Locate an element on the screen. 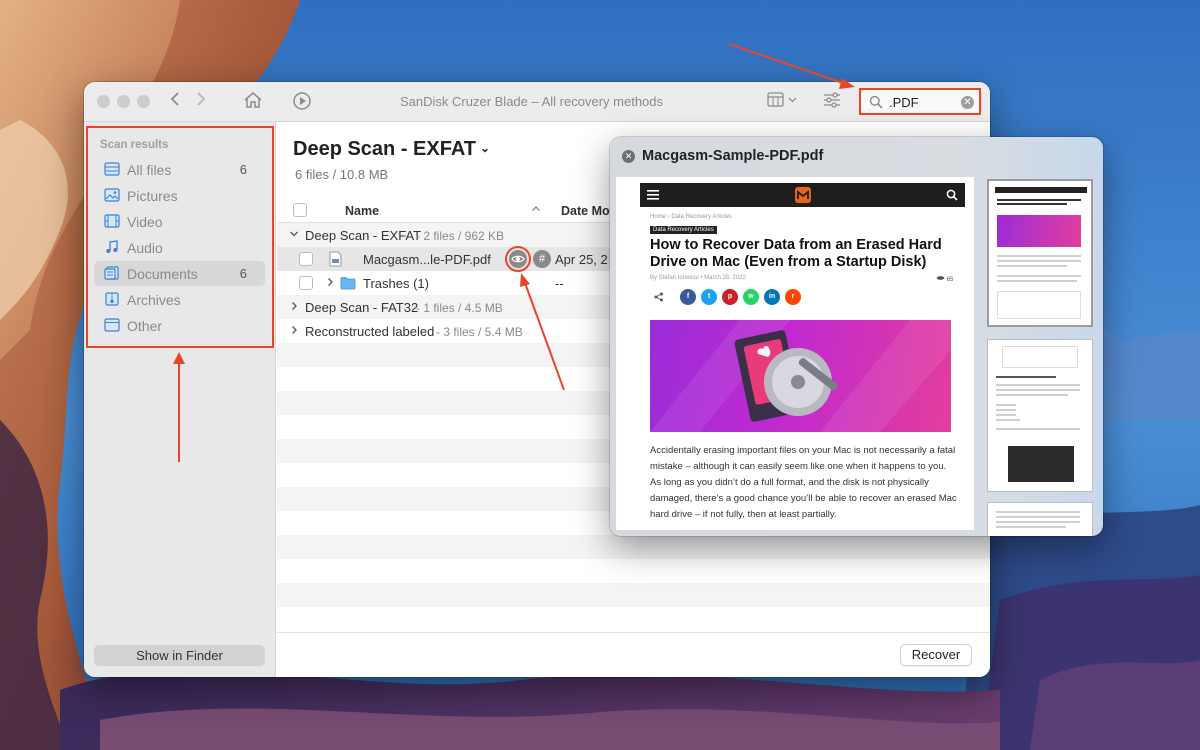  bottom-bar: Recover is located at coordinates (633, 654).